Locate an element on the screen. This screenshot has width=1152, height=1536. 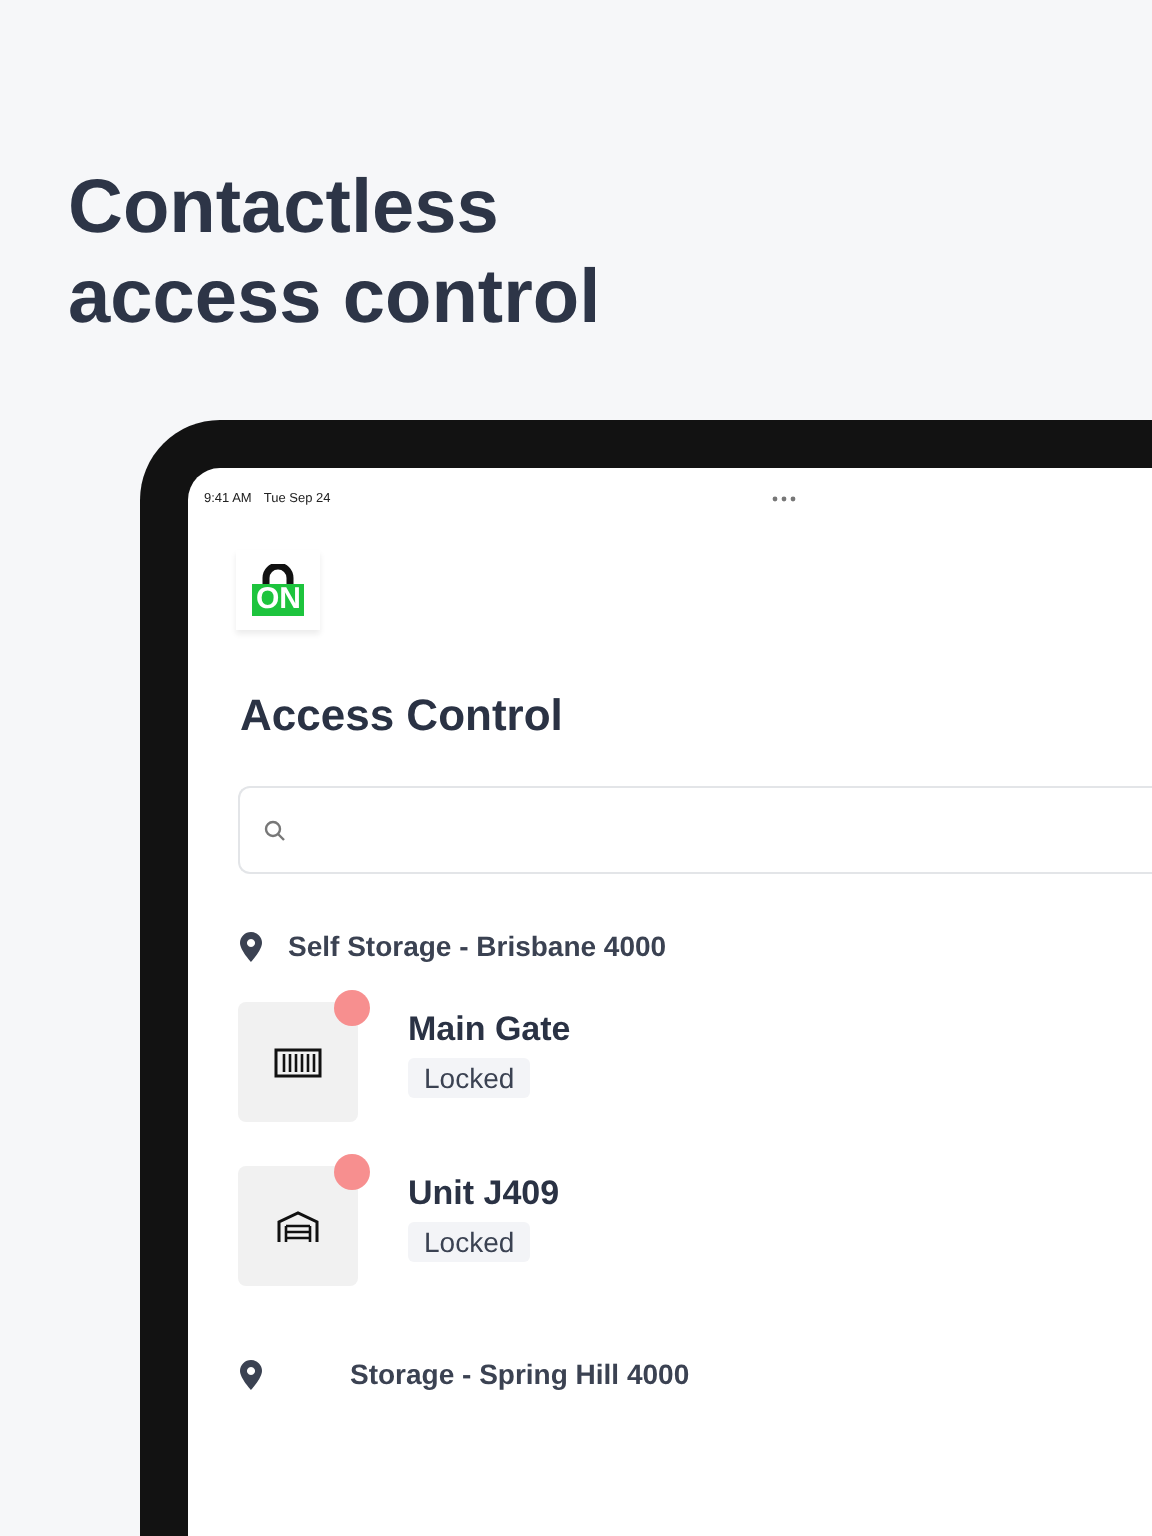
search-icon is located at coordinates (275, 830).